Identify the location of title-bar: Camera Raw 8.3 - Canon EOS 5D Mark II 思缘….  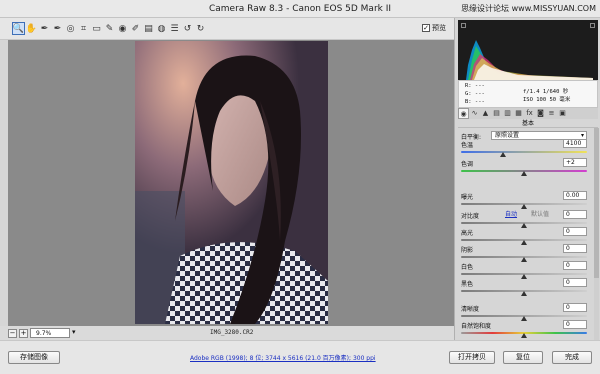
(300, 9).